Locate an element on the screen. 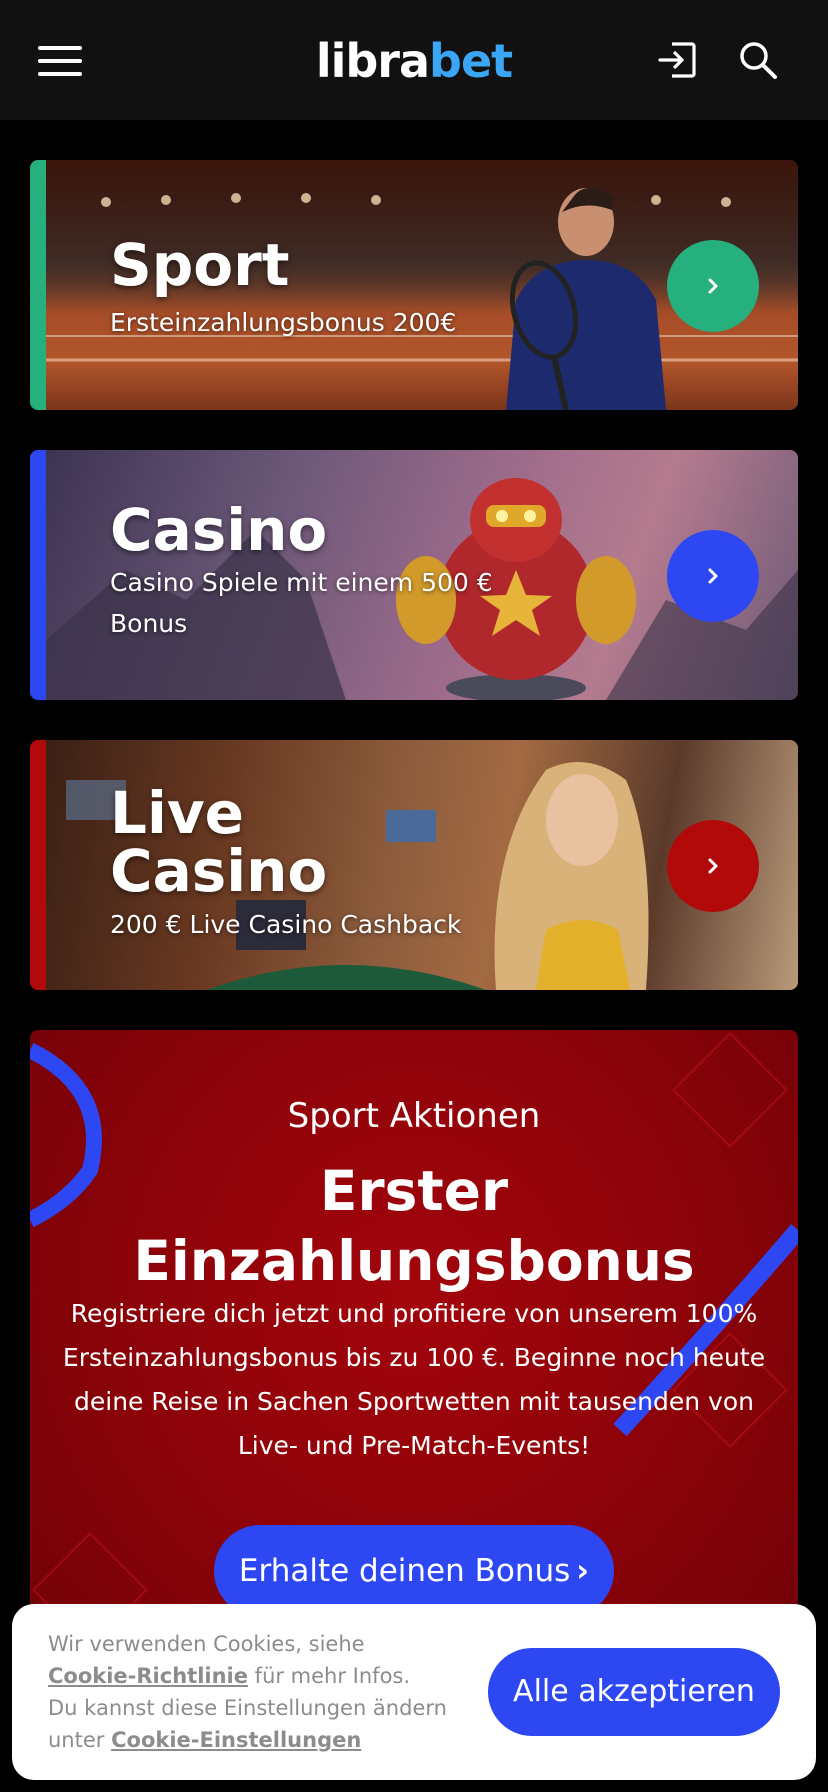  live-casino-title-line1: Live is located at coordinates (177, 813).